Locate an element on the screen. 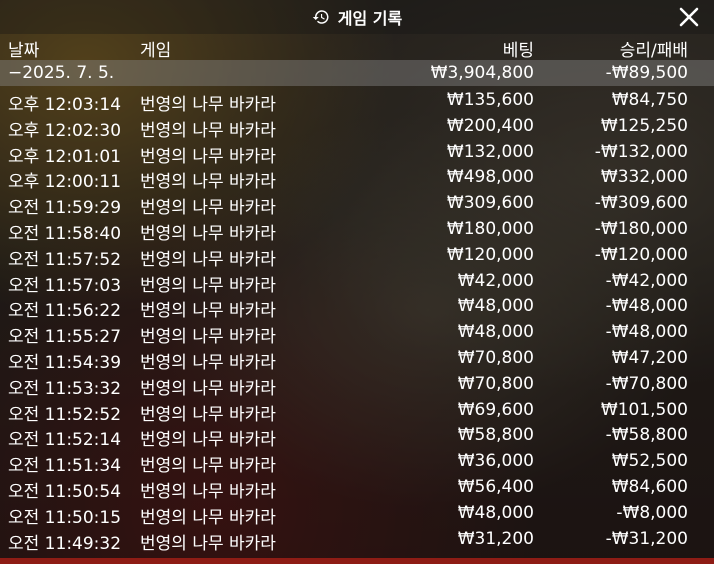 The image size is (714, 564). row-time: 오전 11:56:22 is located at coordinates (65, 311).